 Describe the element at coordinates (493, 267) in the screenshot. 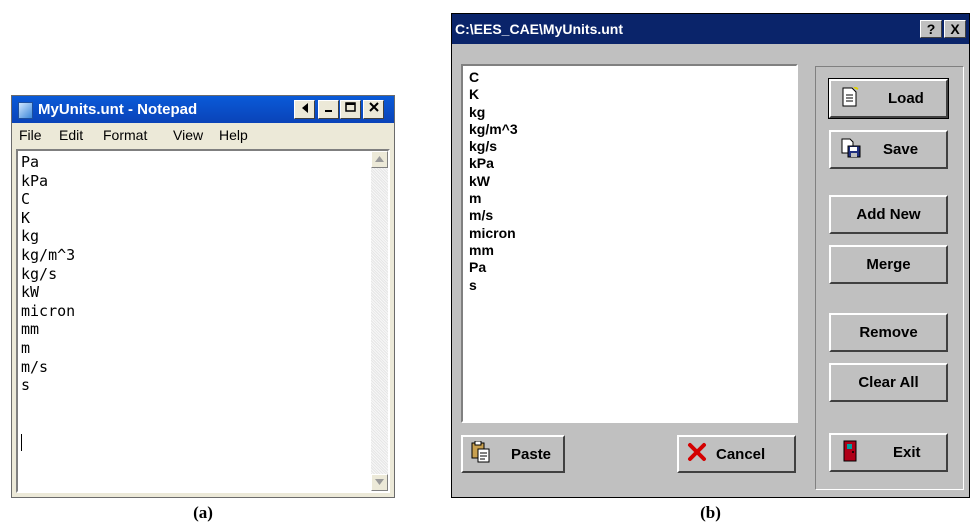

I see `list-item: Pa` at that location.